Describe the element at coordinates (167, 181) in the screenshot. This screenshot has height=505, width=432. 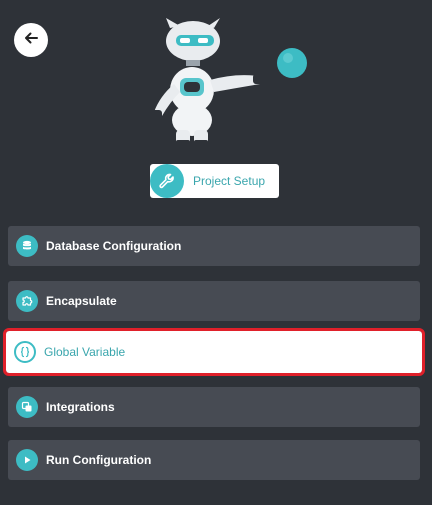
I see `wrench-icon` at that location.